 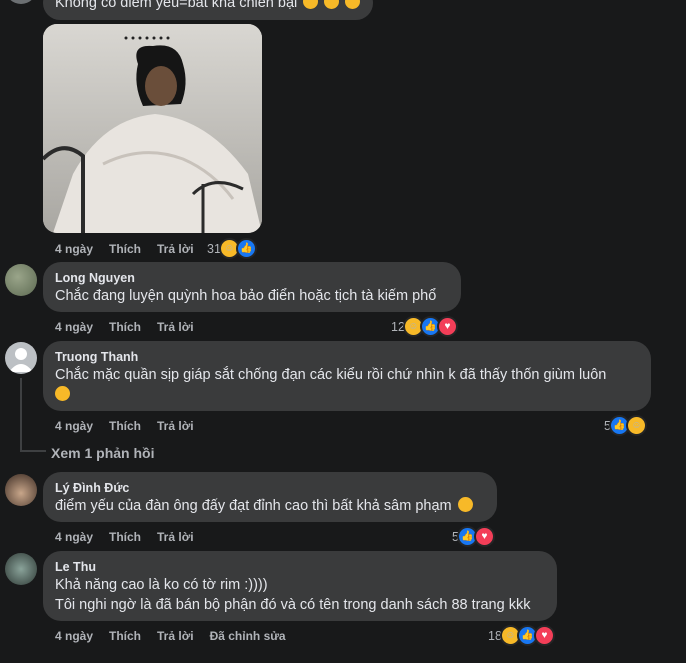 What do you see at coordinates (33, 451) in the screenshot?
I see `thread-line-branch` at bounding box center [33, 451].